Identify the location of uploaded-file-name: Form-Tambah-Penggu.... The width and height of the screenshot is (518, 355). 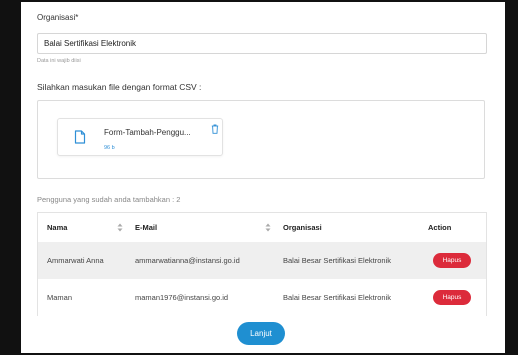
(147, 132).